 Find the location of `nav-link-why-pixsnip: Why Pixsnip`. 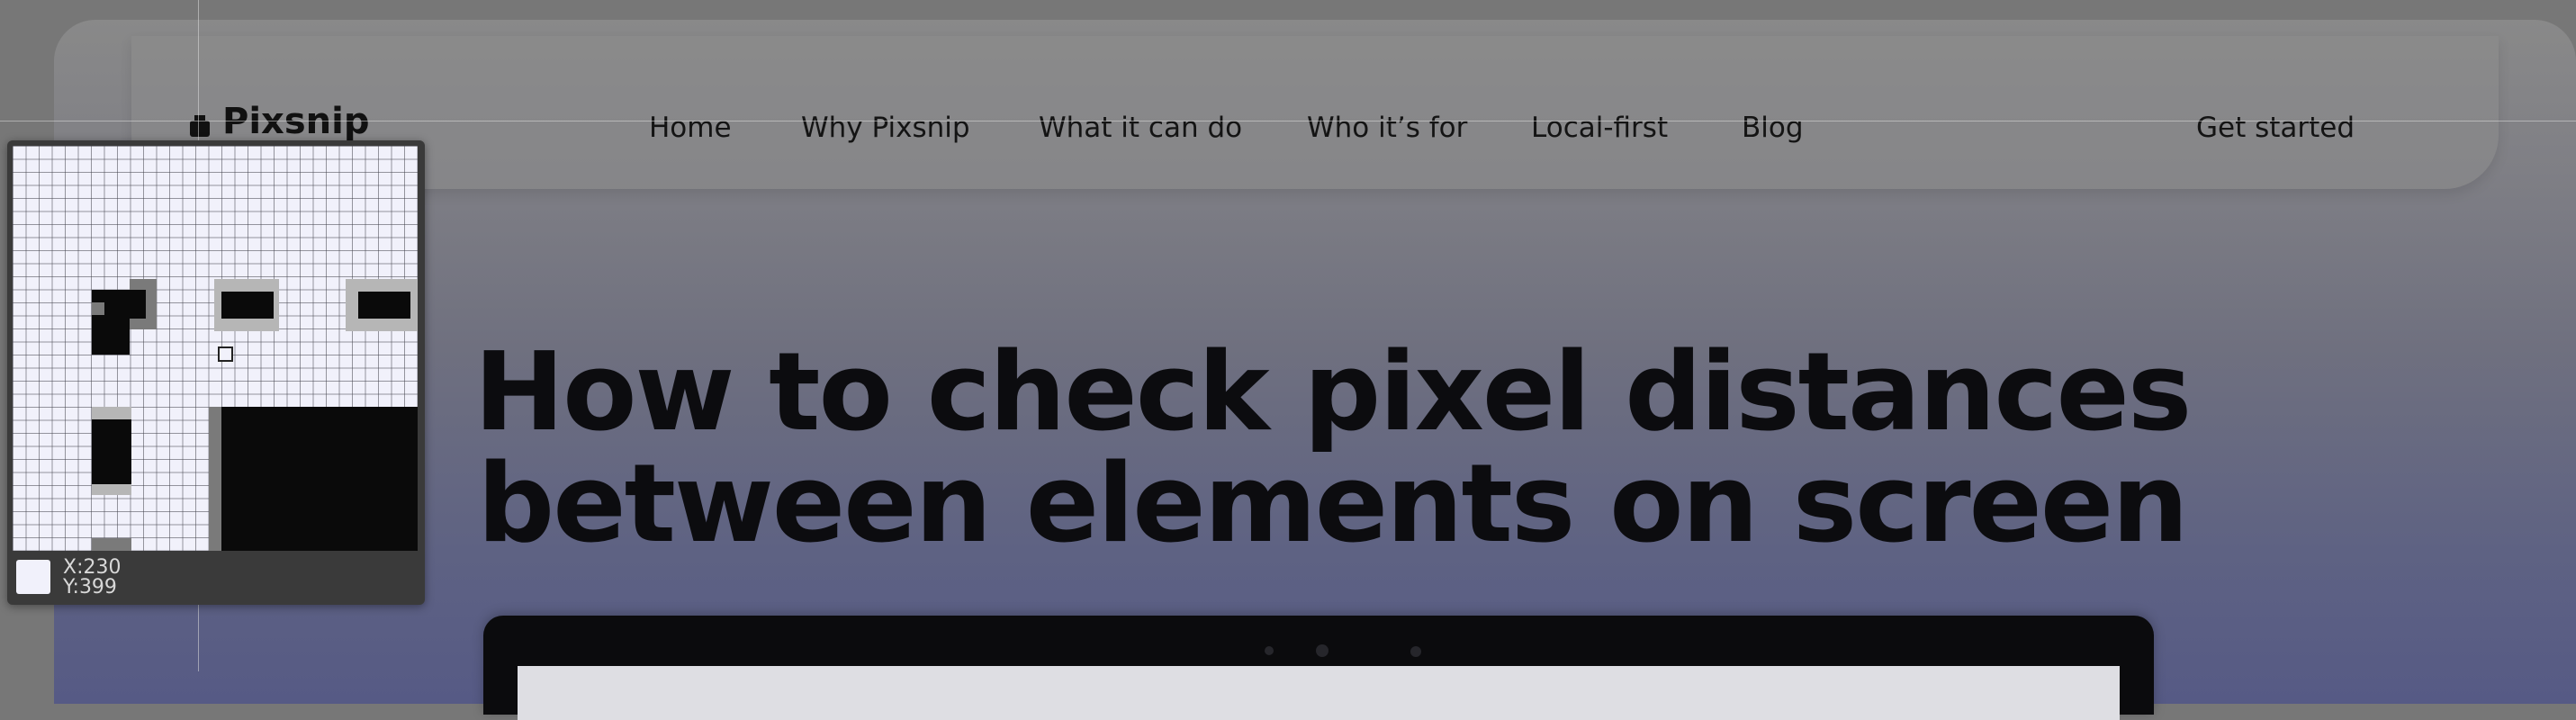

nav-link-why-pixsnip: Why Pixsnip is located at coordinates (885, 128).